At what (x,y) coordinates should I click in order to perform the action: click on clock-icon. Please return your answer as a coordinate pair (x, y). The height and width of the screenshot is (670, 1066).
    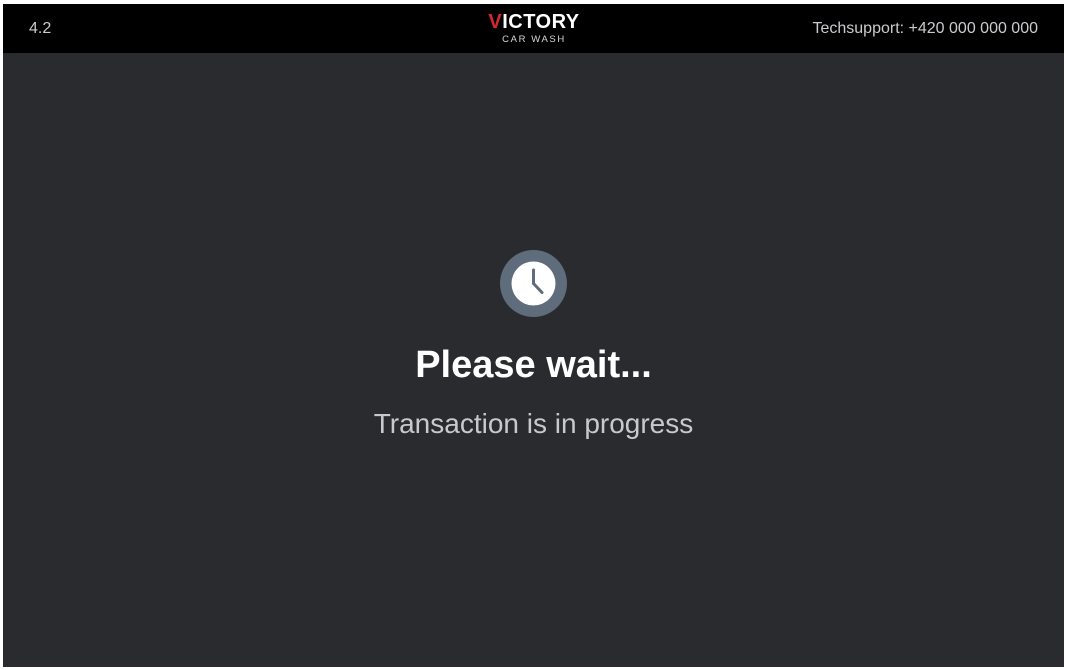
    Looking at the image, I should click on (533, 283).